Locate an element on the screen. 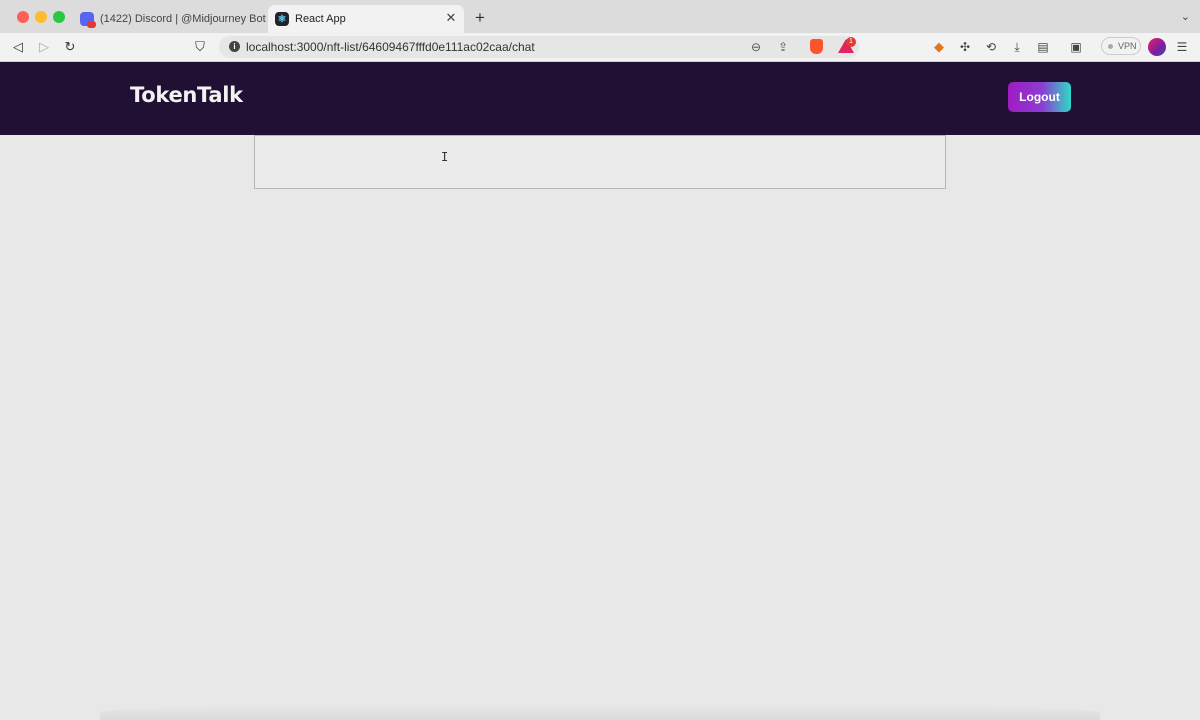 The image size is (1200, 720). metamask-icon: ◆ is located at coordinates (939, 47).